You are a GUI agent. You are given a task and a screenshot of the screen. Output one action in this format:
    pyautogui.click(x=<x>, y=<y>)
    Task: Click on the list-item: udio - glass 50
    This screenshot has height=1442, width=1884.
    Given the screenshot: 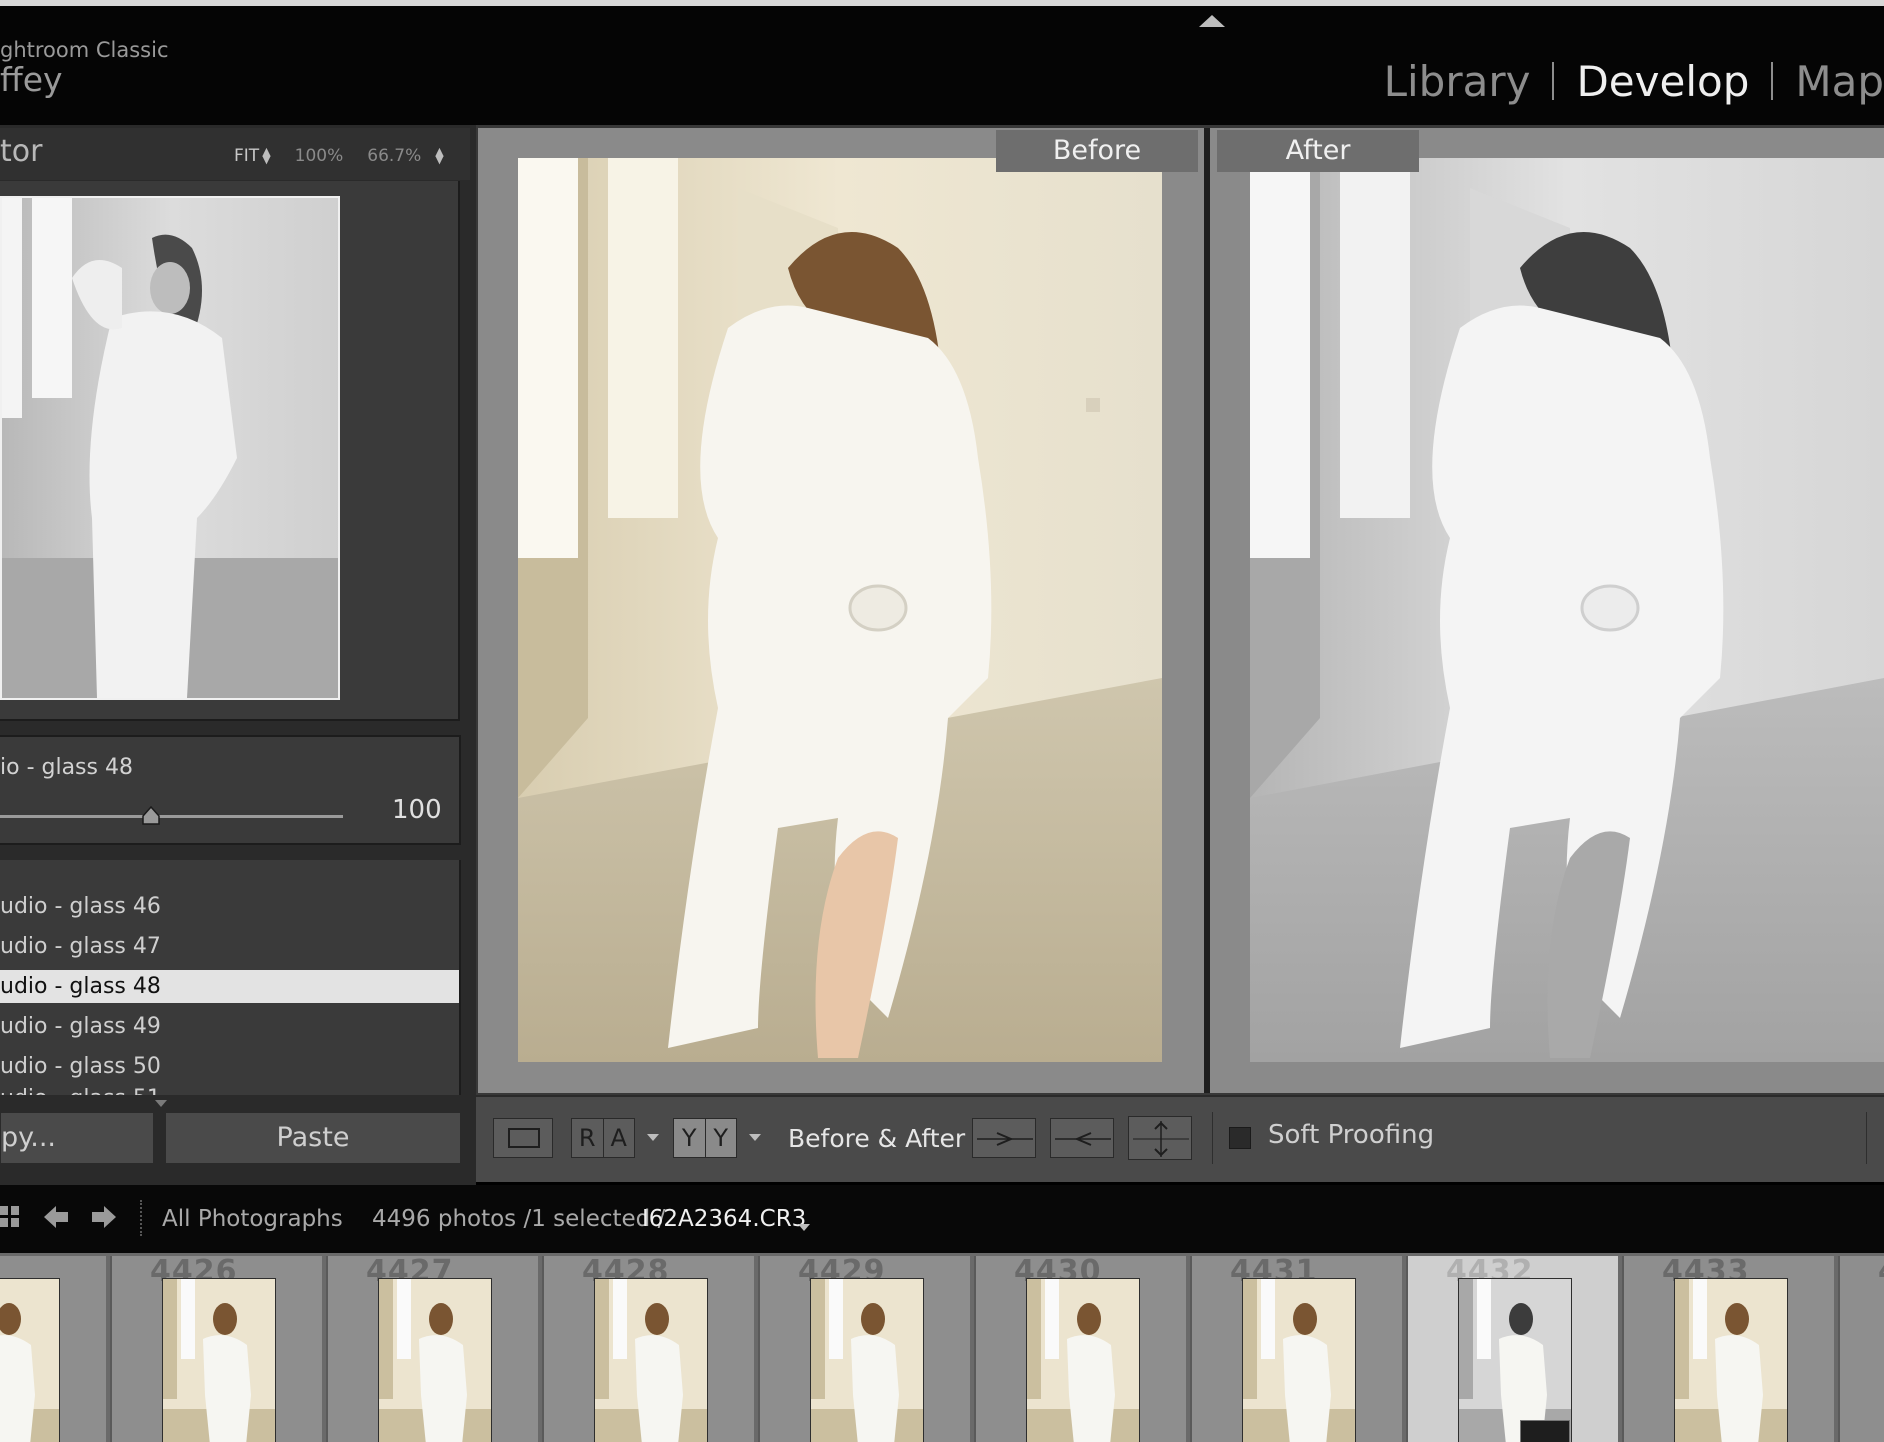 What is the action you would take?
    pyautogui.click(x=229, y=1066)
    